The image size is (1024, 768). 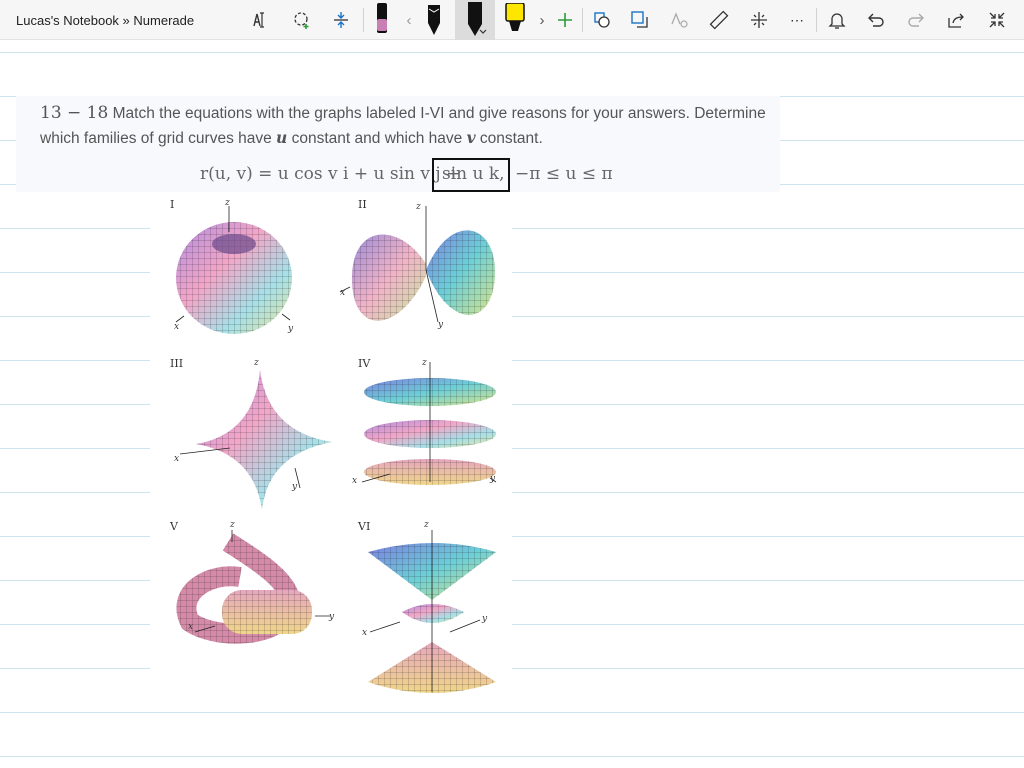 What do you see at coordinates (253, 587) in the screenshot?
I see `graph-V` at bounding box center [253, 587].